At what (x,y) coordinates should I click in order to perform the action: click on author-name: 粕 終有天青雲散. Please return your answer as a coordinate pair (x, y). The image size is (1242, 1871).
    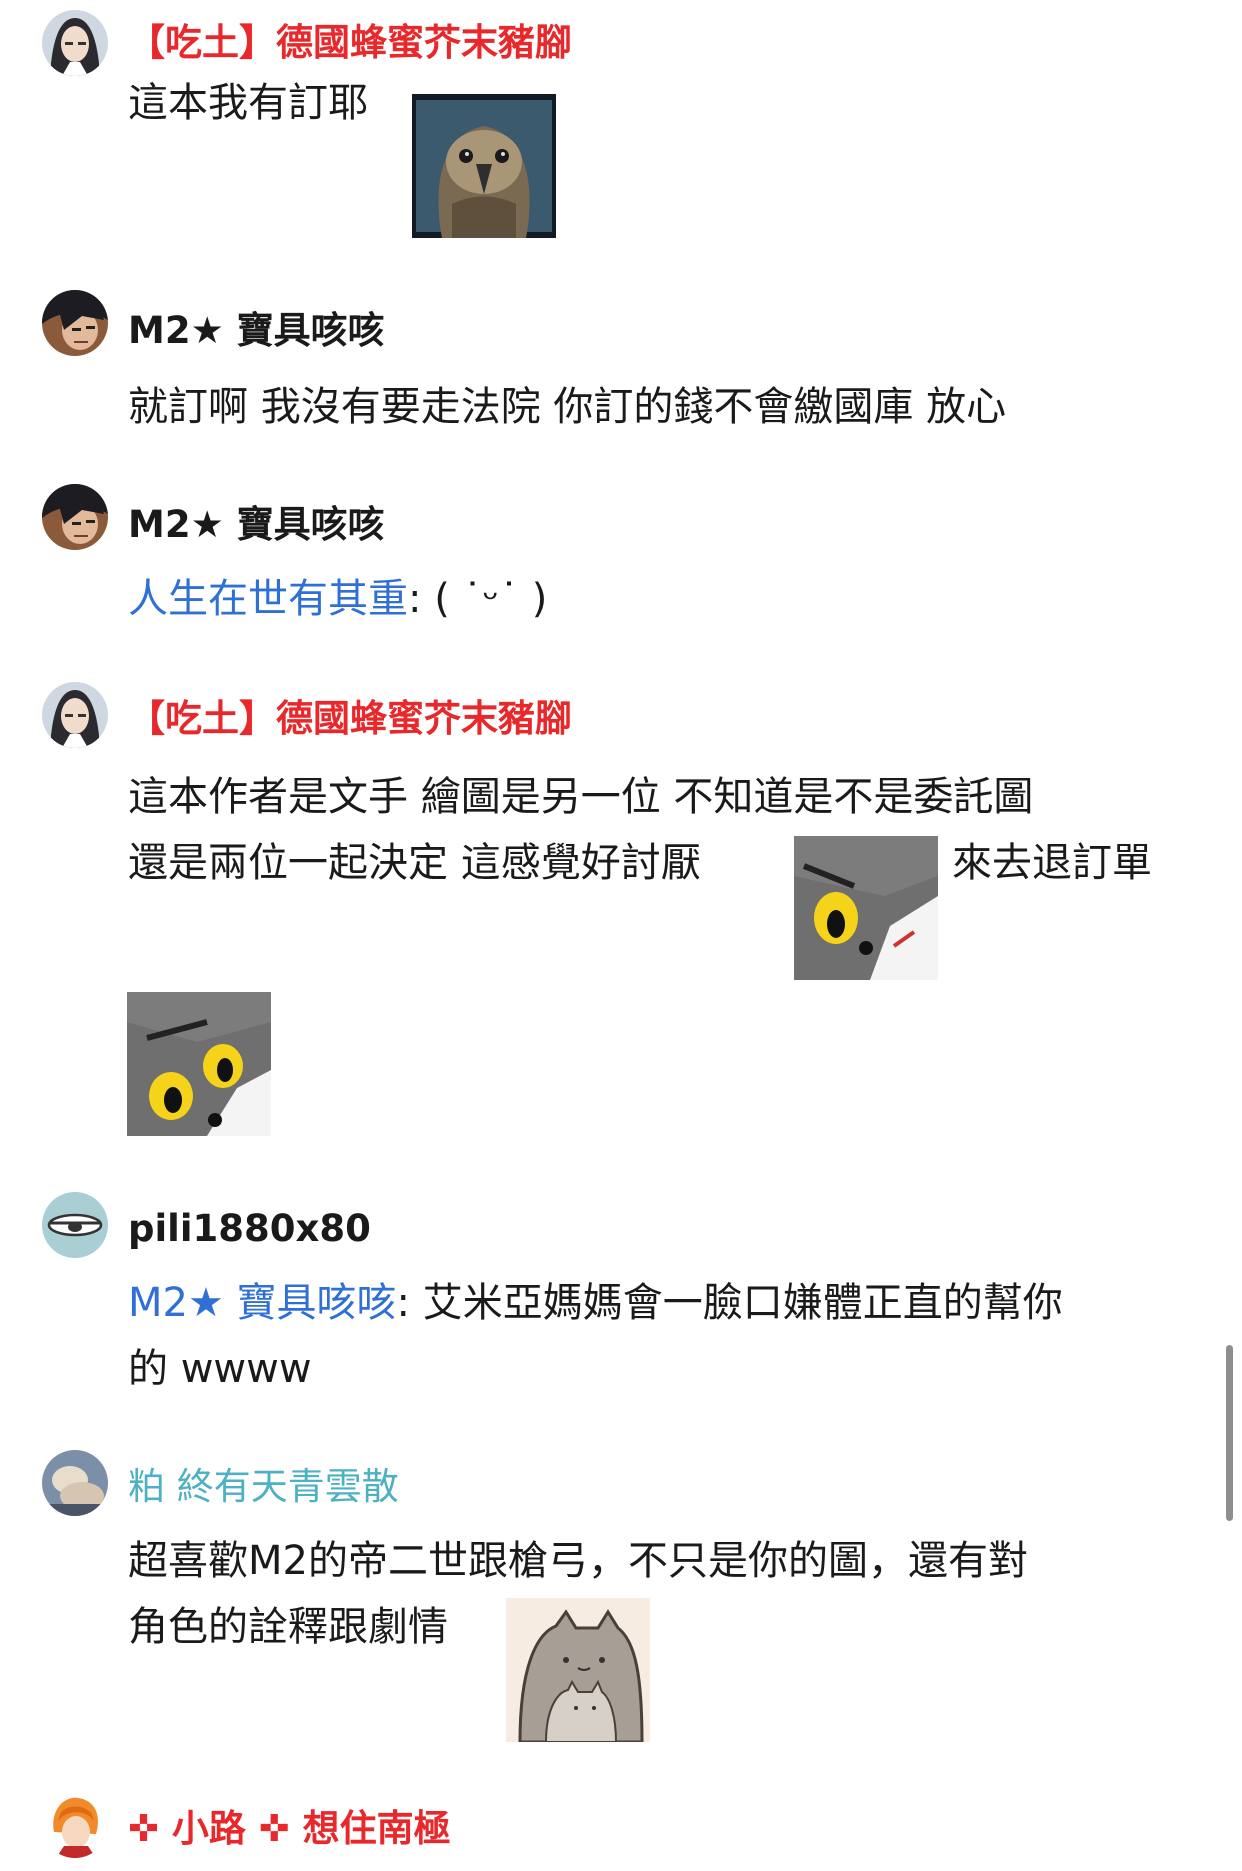
    Looking at the image, I should click on (263, 1486).